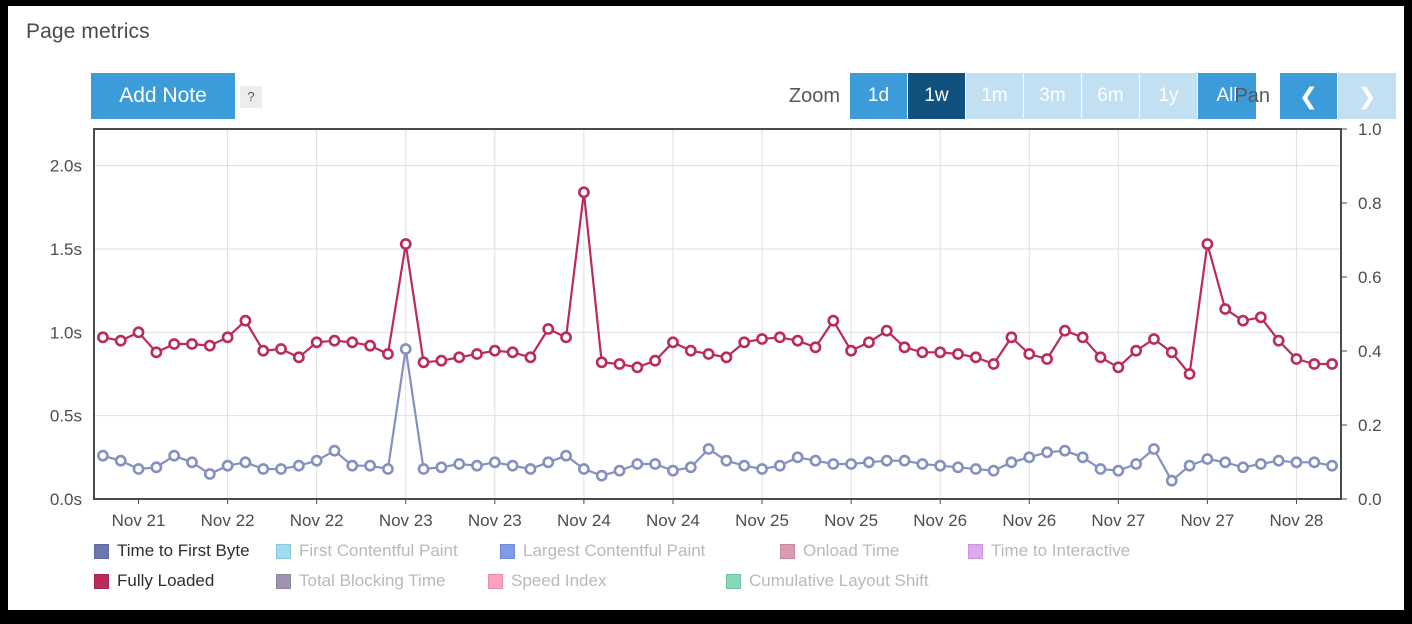  Describe the element at coordinates (827, 581) in the screenshot. I see `legend-item-cumulative-layout-shift: Cumulative Layout Shift` at that location.